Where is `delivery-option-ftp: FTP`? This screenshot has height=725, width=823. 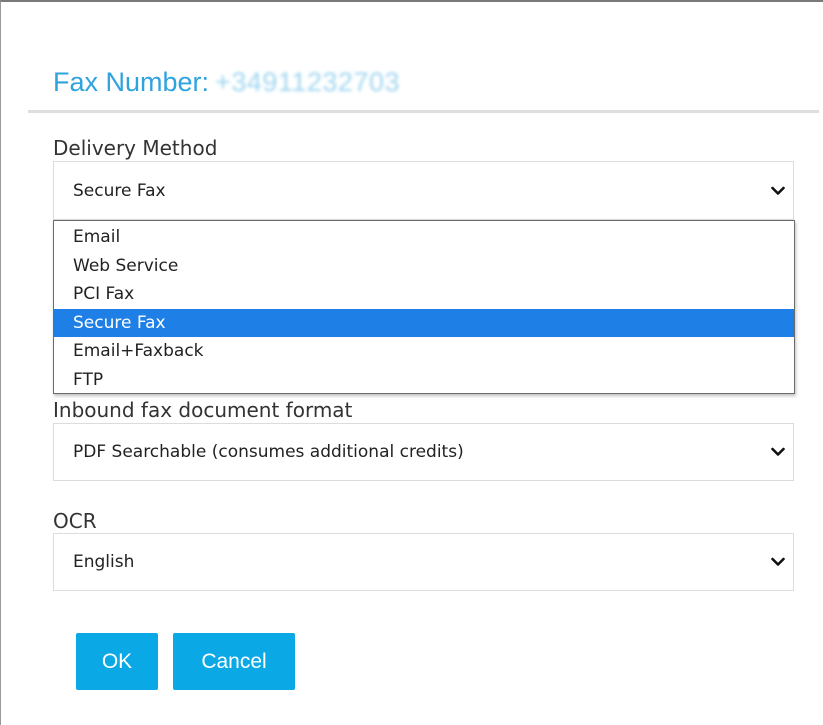 delivery-option-ftp: FTP is located at coordinates (424, 380).